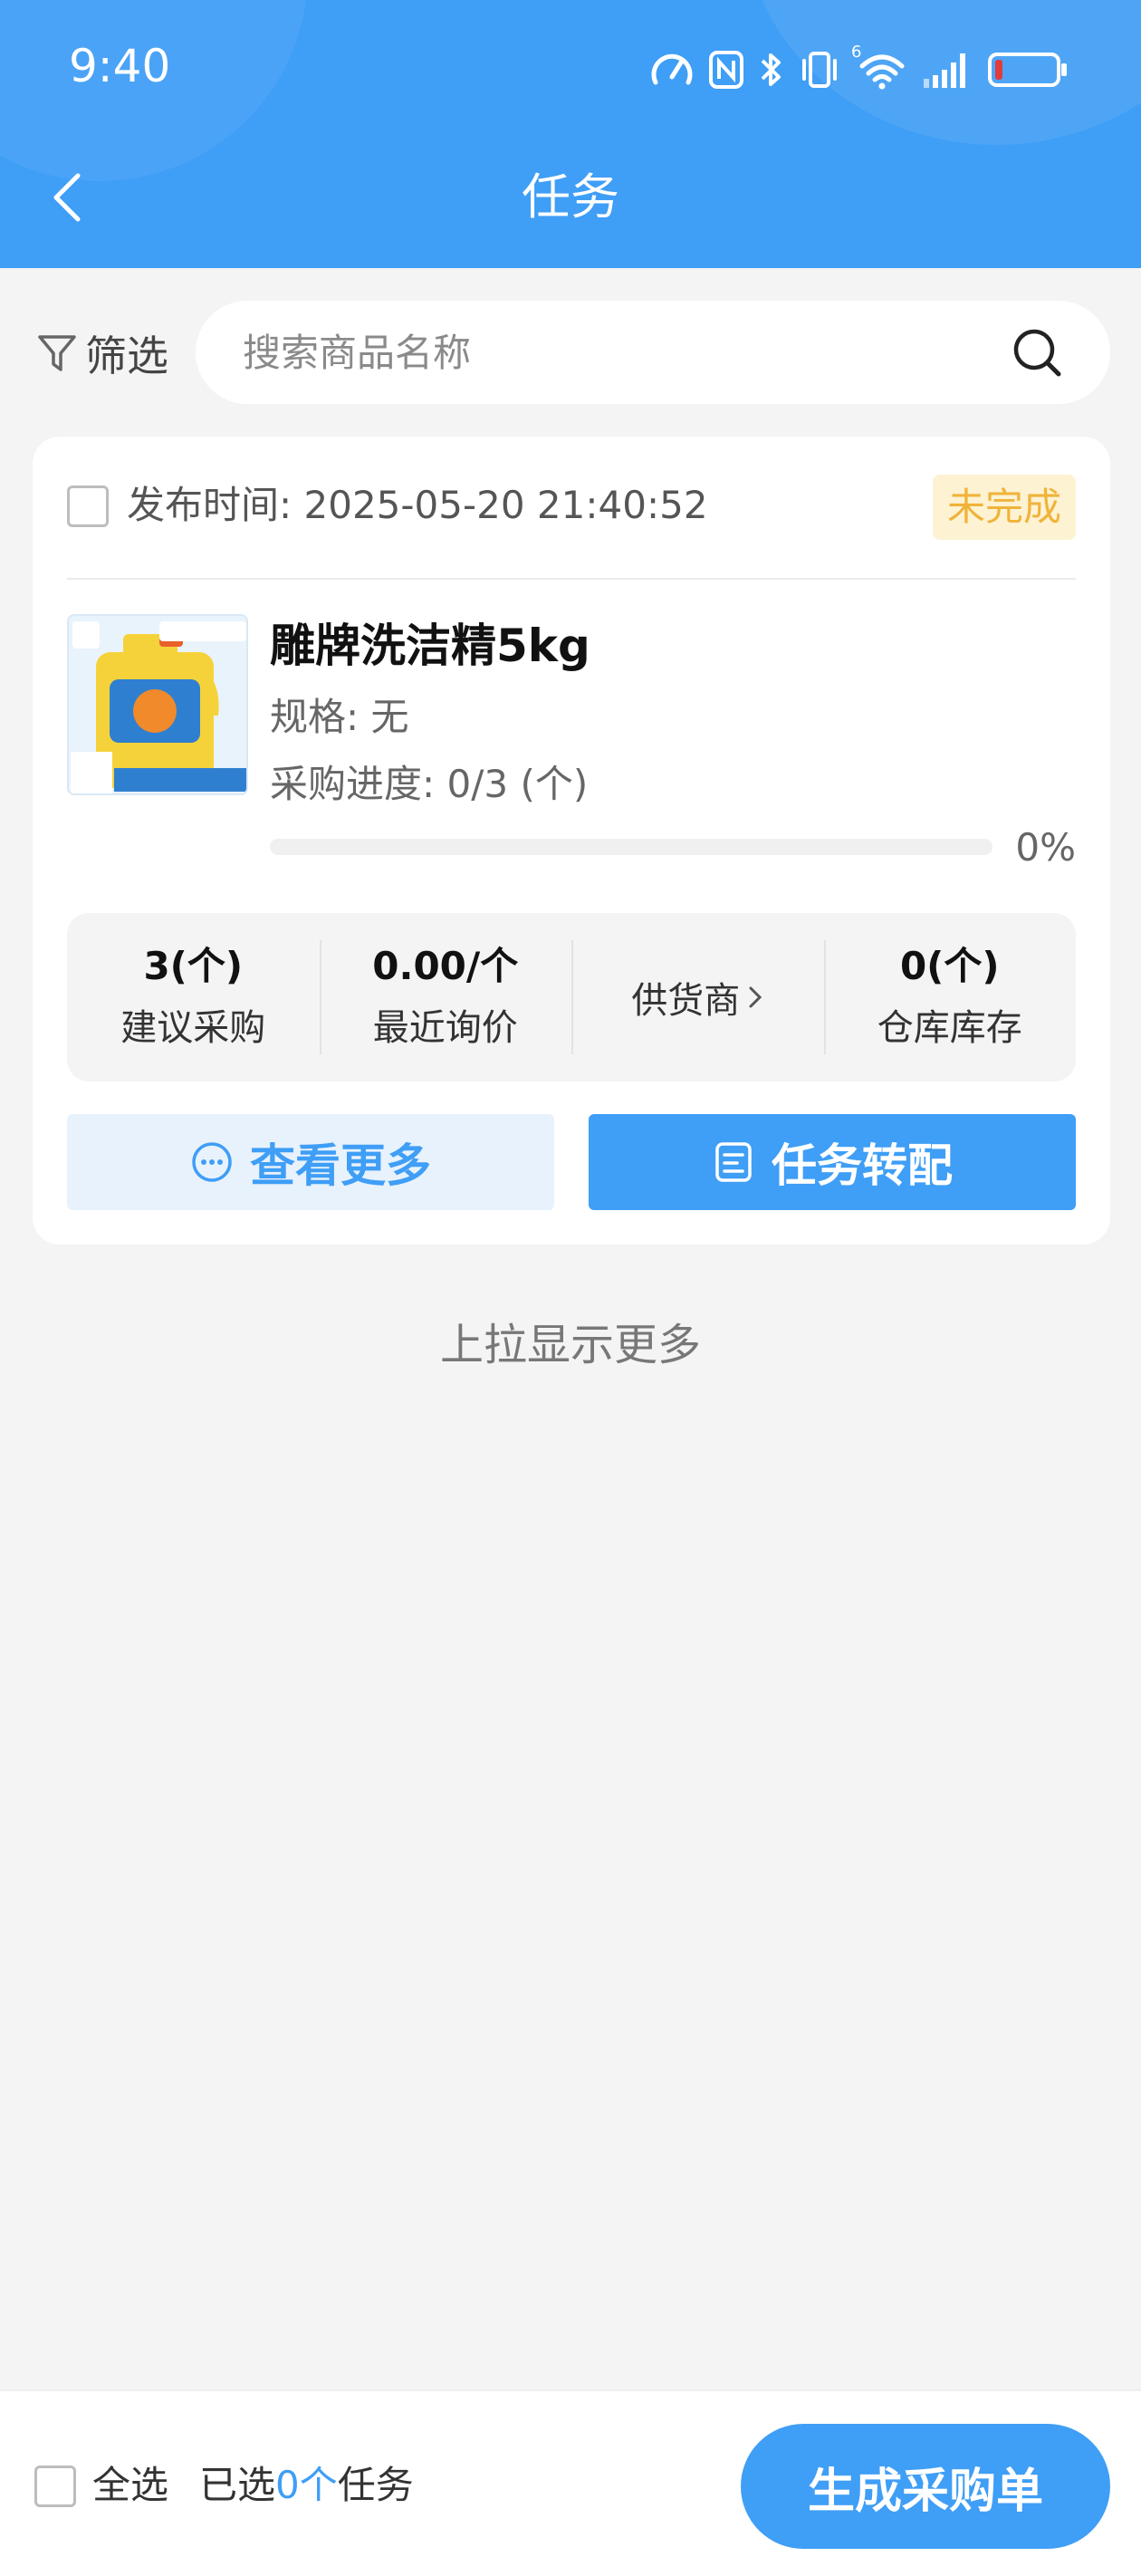  I want to click on stat-label: 仓库库存, so click(949, 1028).